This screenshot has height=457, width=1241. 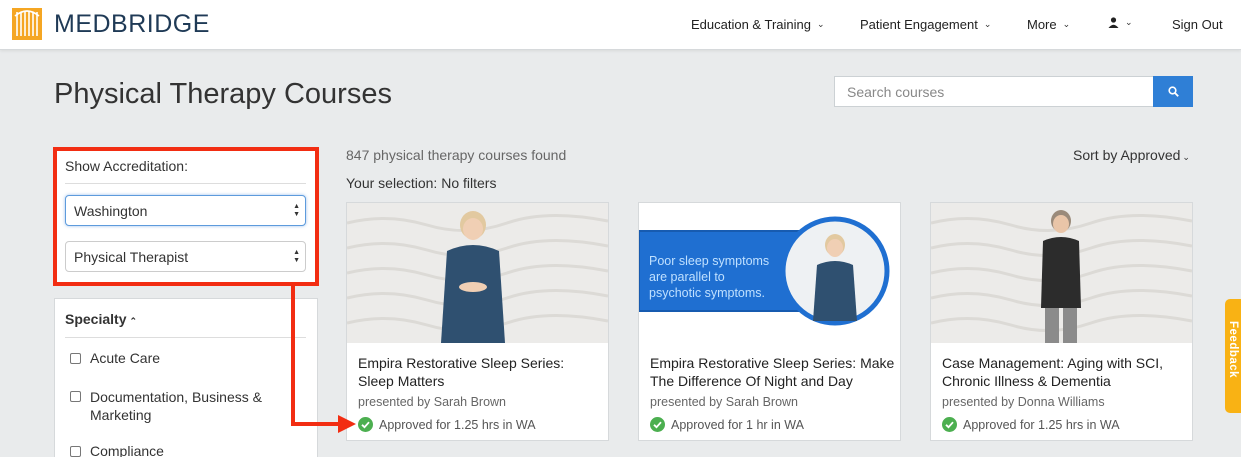 I want to click on chevron-up-icon: ⌃, so click(x=133, y=321).